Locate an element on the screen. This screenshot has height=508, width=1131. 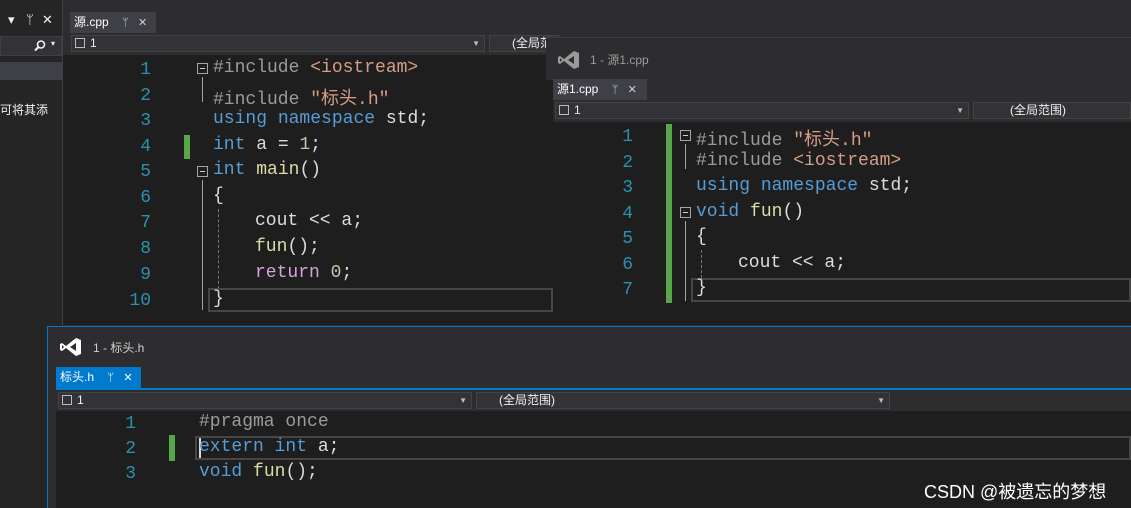
scope-dropdown: (全局范围) ▼ is located at coordinates (683, 400).